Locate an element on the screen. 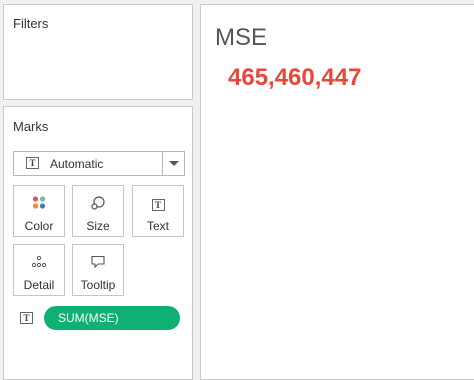 This screenshot has height=380, width=474. detail-label: Detail is located at coordinates (39, 285).